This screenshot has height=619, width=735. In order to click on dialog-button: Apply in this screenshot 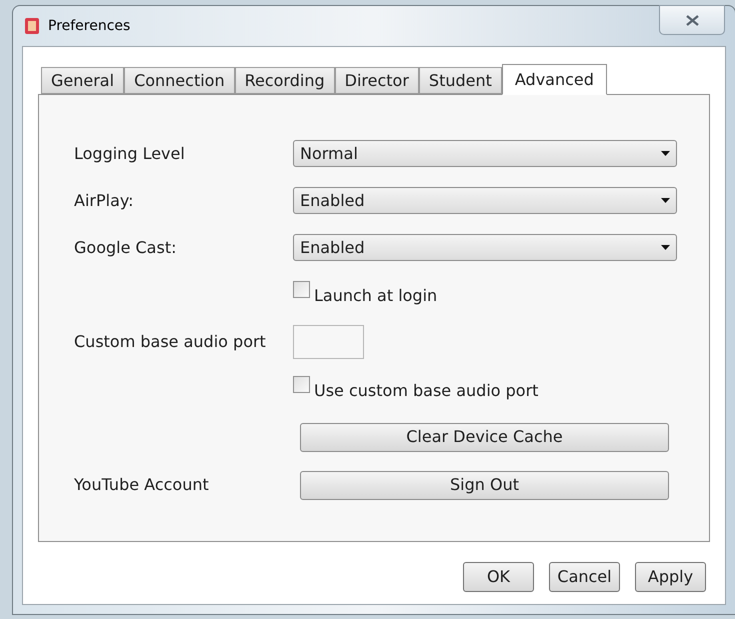, I will do `click(670, 577)`.